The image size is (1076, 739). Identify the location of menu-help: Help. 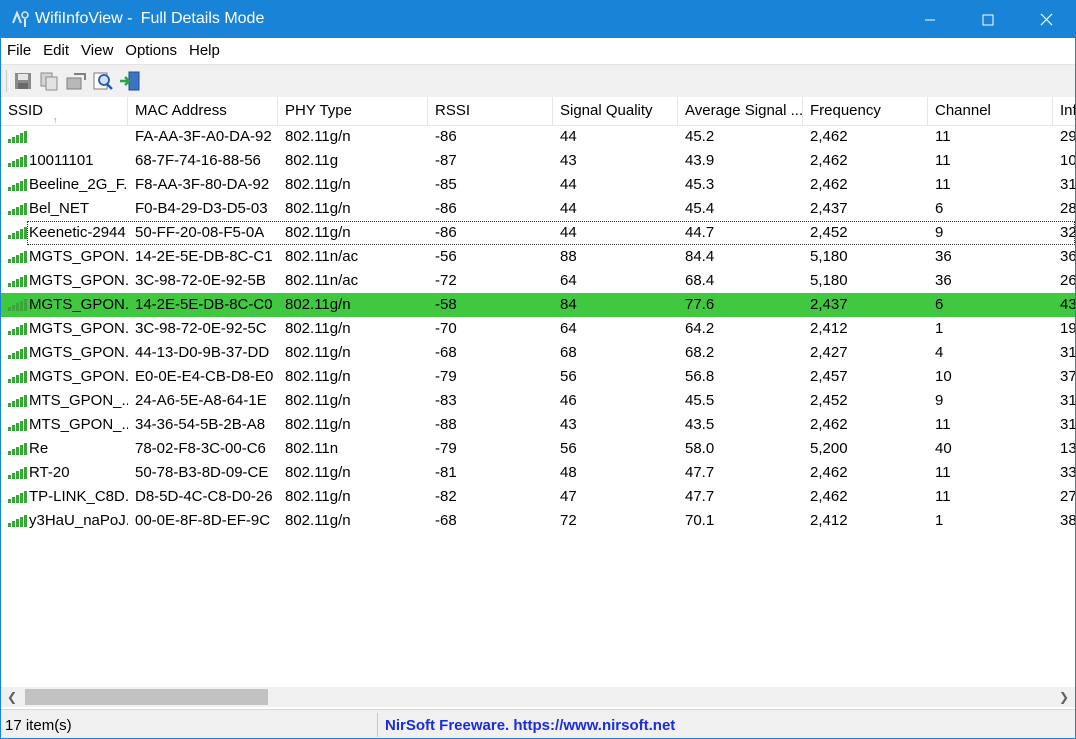
(204, 51).